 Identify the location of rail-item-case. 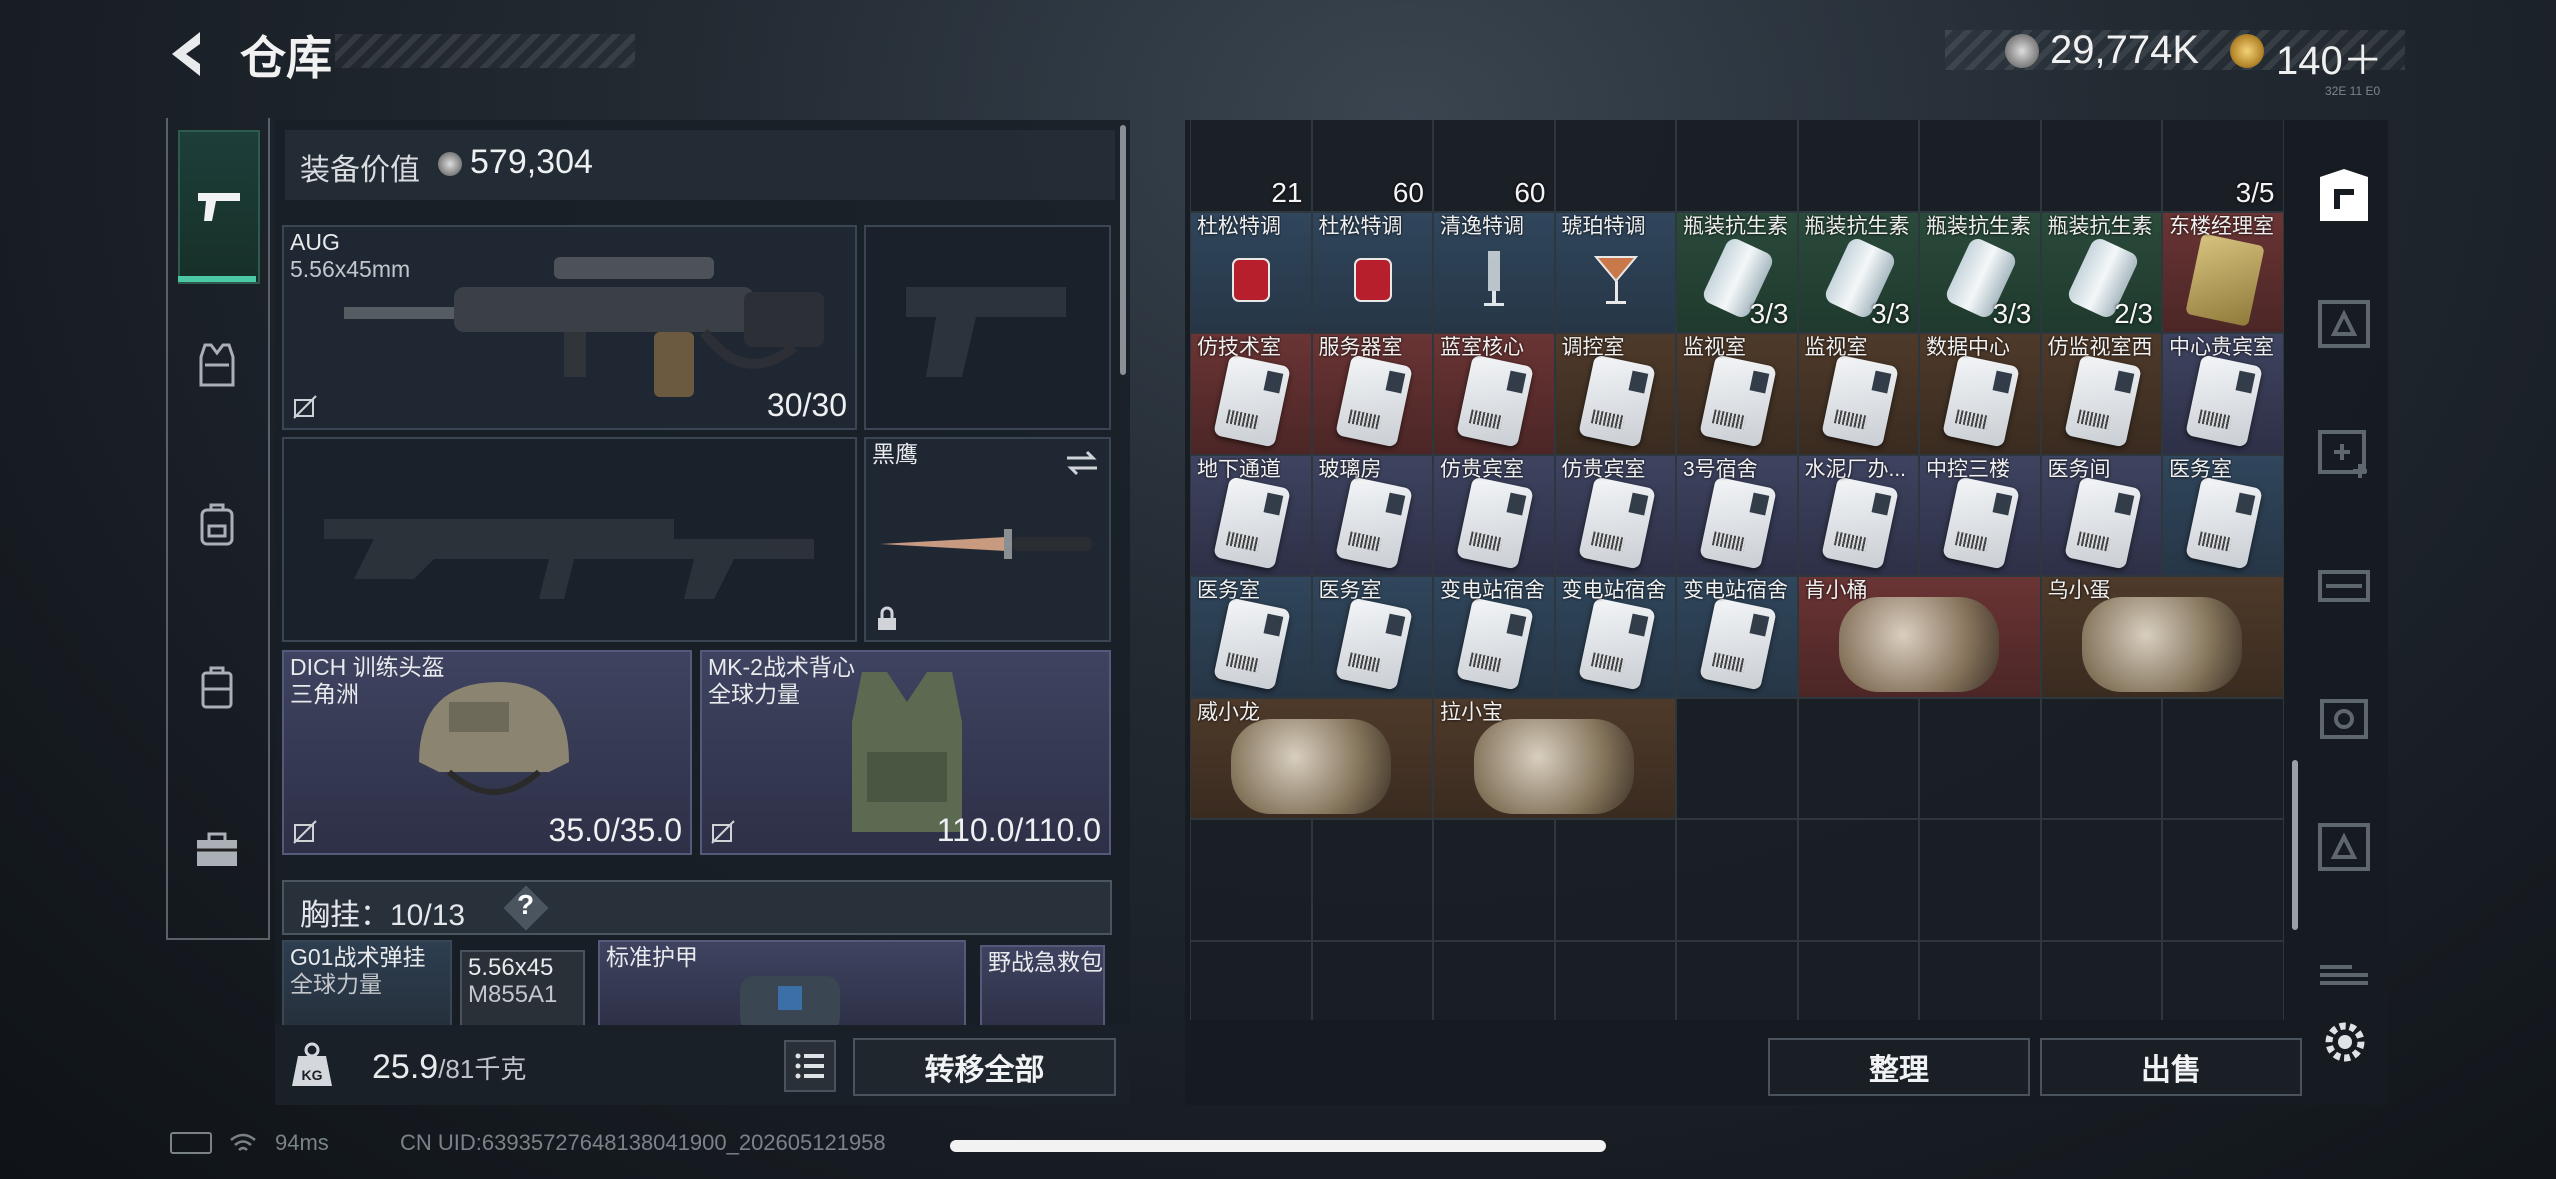
(217, 688).